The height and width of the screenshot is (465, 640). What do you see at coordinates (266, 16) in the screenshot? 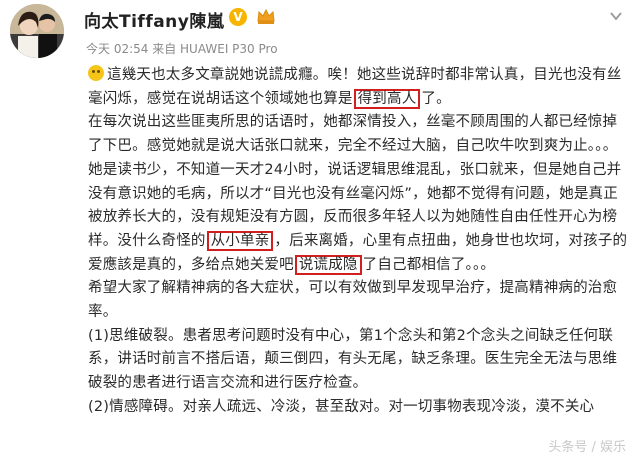
I see `crown-icon` at bounding box center [266, 16].